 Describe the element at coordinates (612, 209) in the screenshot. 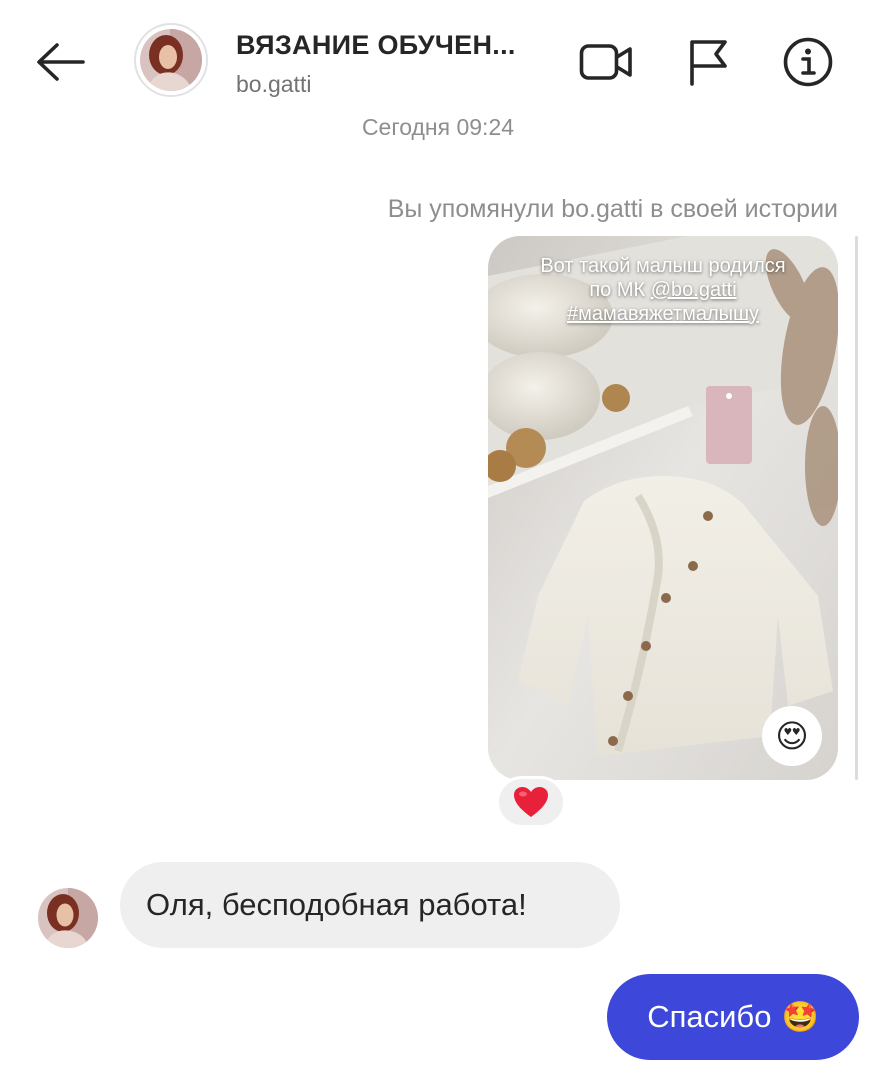

I see `story-mention-note: Вы упомянули bo.gatti в своей истории` at that location.